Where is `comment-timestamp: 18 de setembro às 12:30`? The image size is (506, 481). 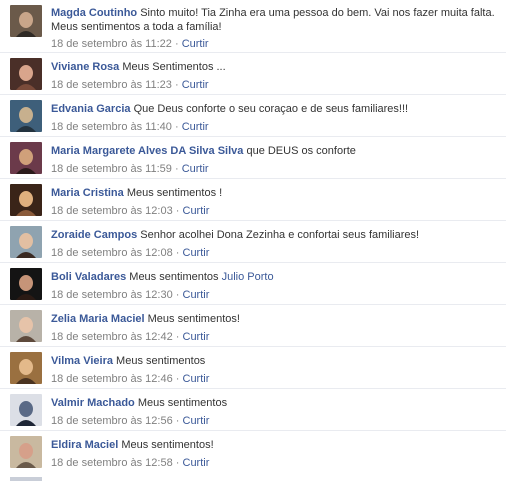 comment-timestamp: 18 de setembro às 12:30 is located at coordinates (112, 295).